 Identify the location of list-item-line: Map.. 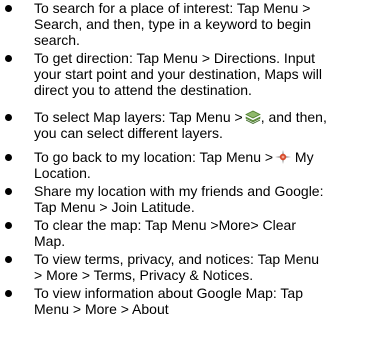
(50, 241).